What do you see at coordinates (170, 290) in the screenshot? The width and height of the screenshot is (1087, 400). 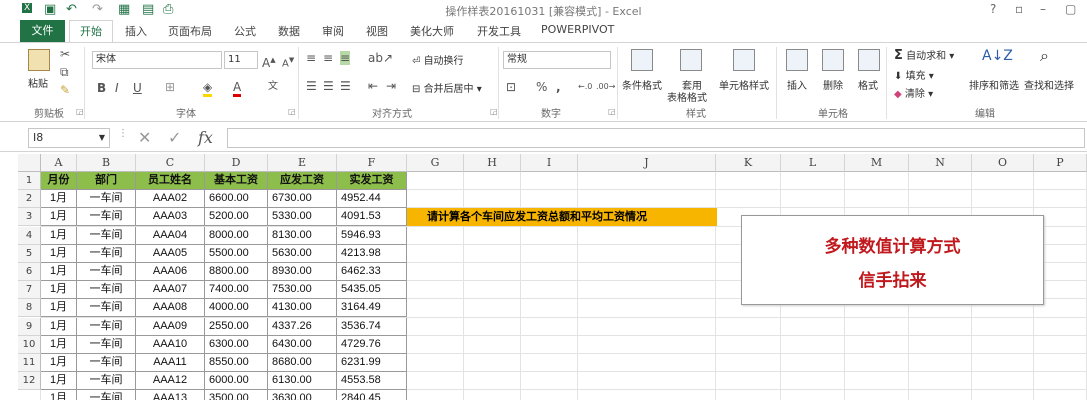 I see `table-cell: AAA07` at bounding box center [170, 290].